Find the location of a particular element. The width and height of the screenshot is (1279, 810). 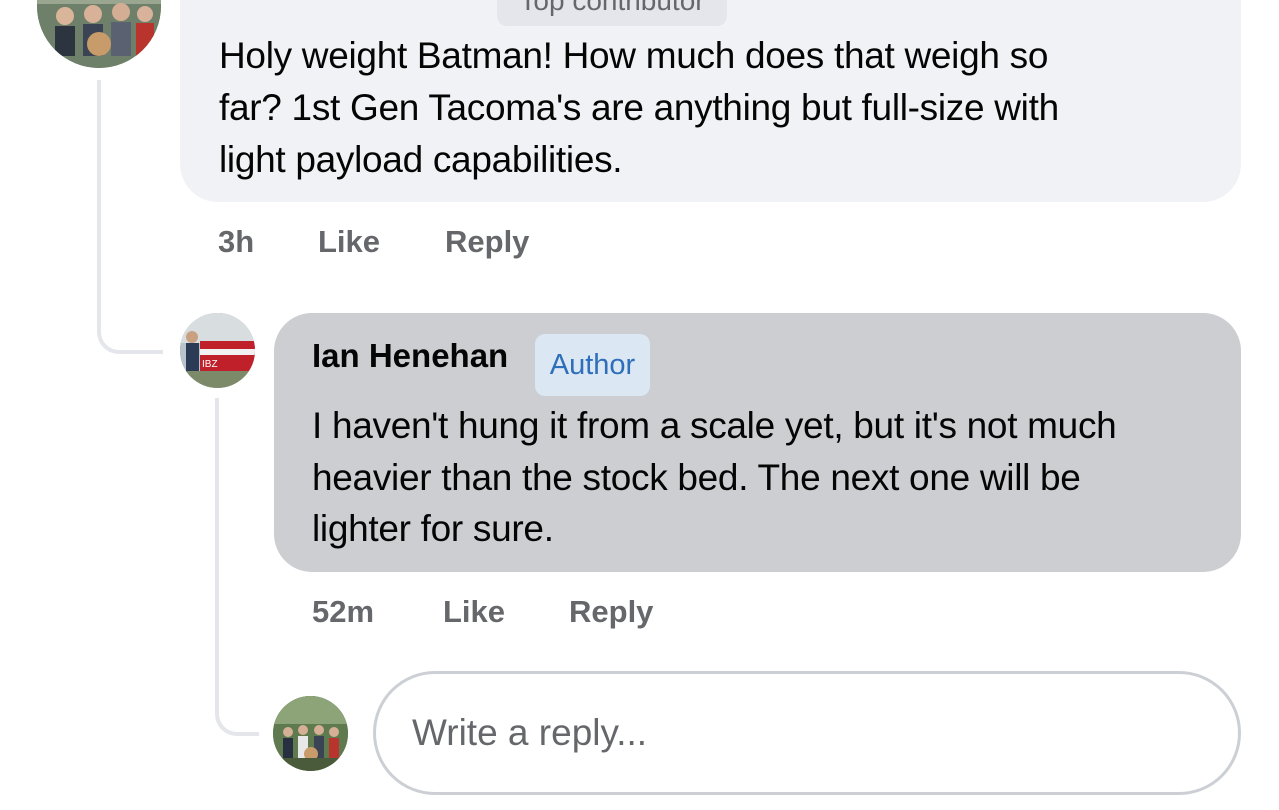

avatar-commenter is located at coordinates (99, 34).